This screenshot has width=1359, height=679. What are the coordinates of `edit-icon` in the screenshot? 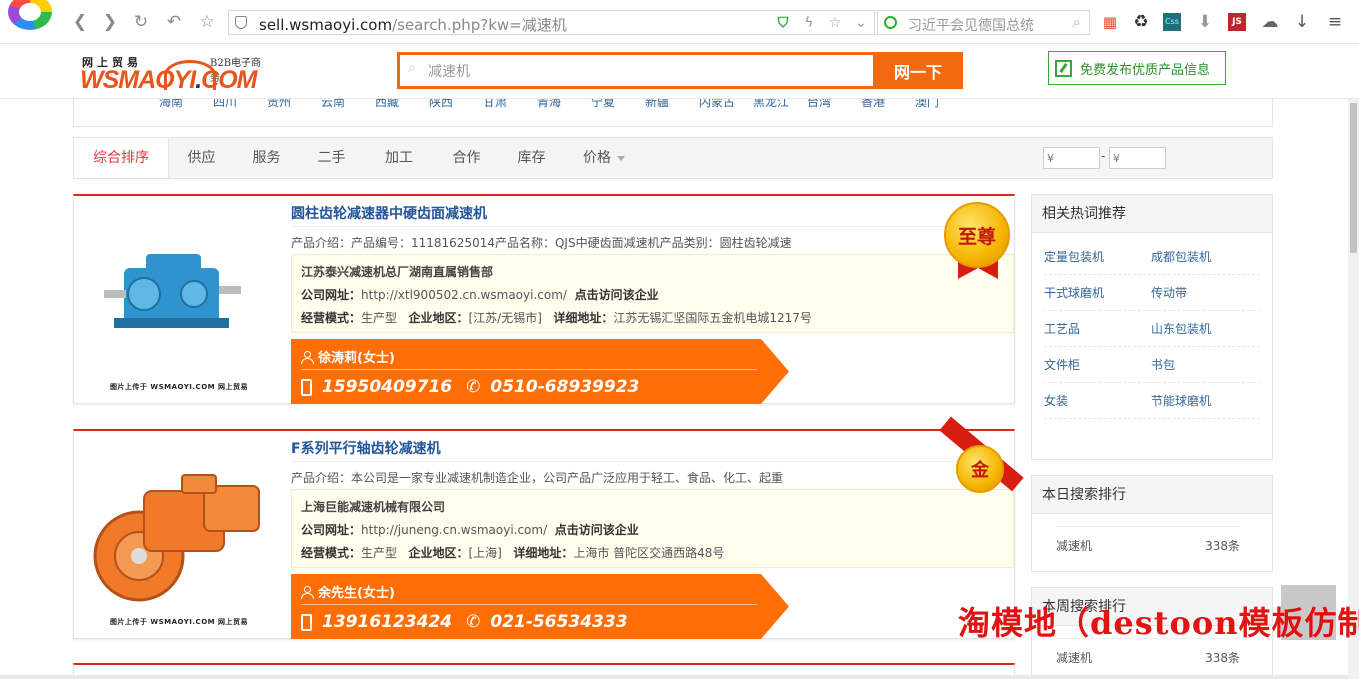 It's located at (1063, 68).